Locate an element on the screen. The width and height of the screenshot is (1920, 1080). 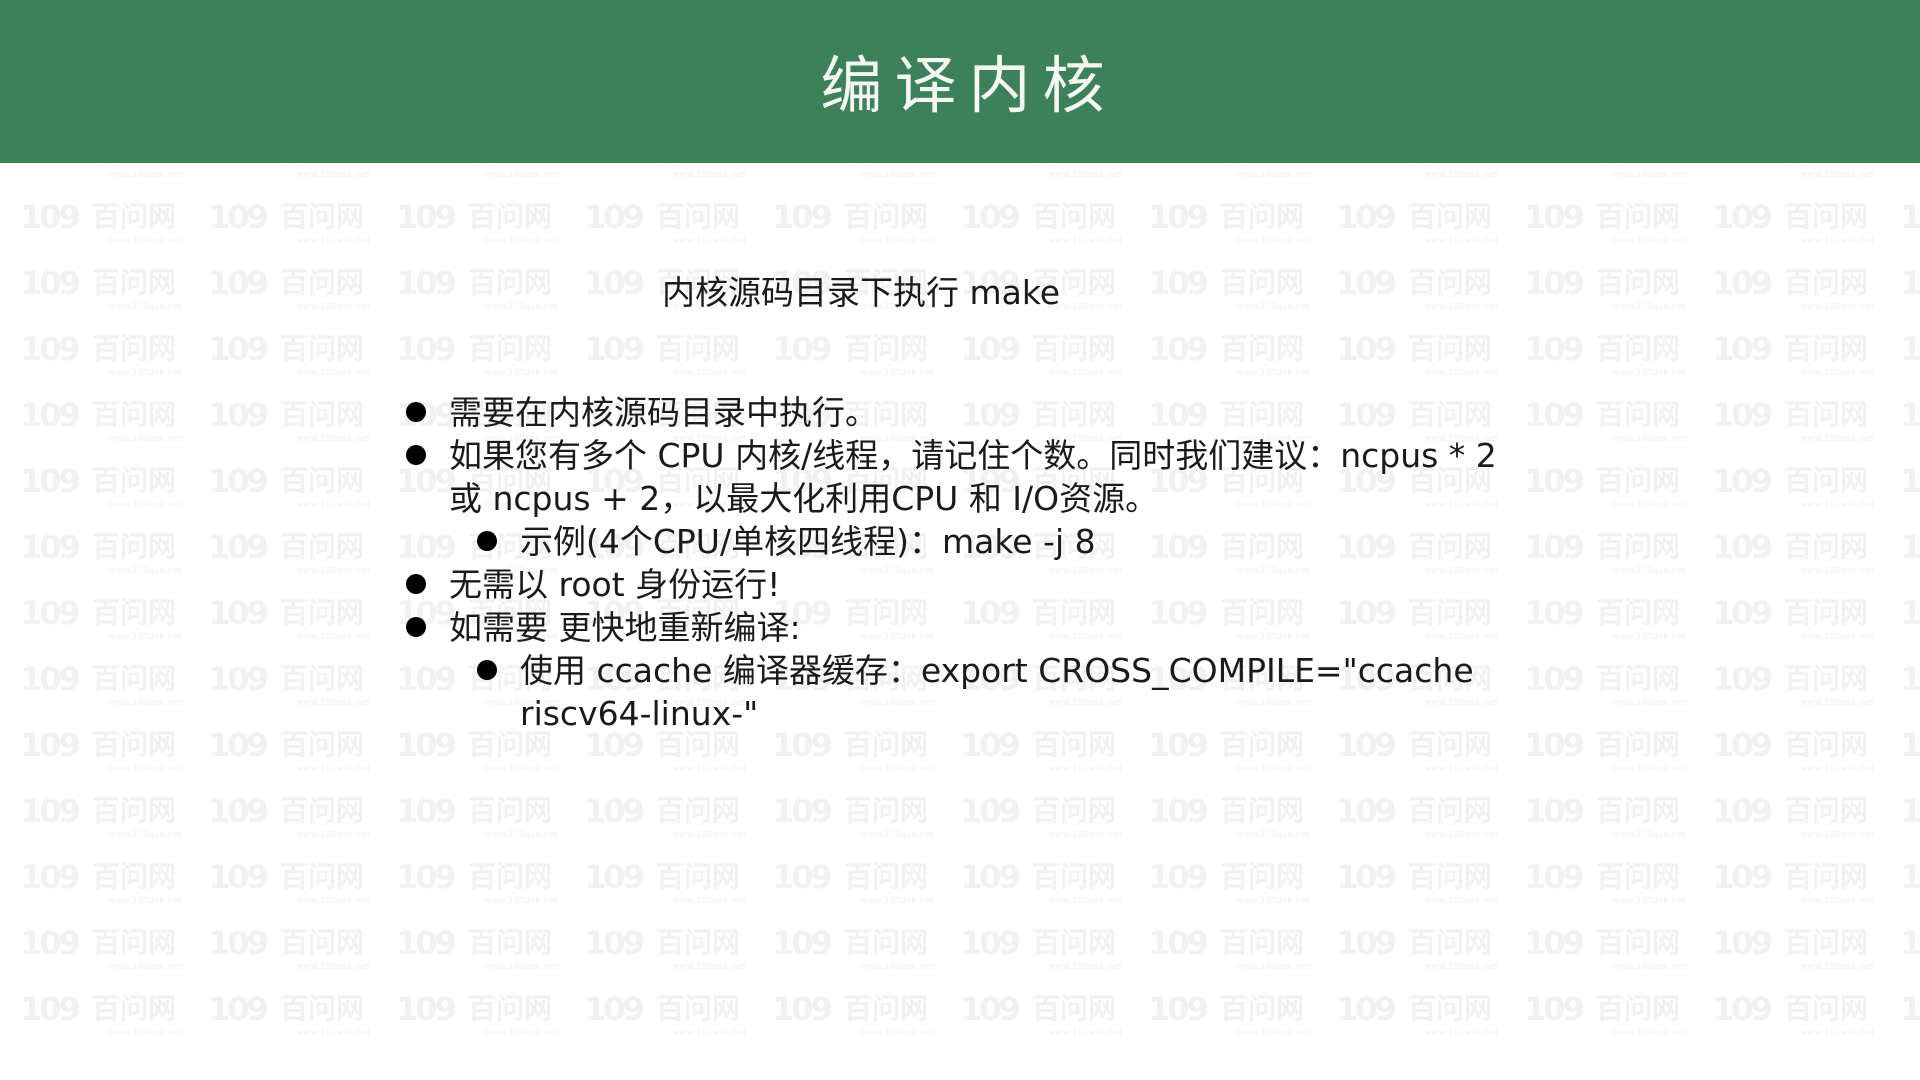
sub-bullet-item: 示例(4个CPU/单核四线程)：make -j 8 is located at coordinates (995, 541).